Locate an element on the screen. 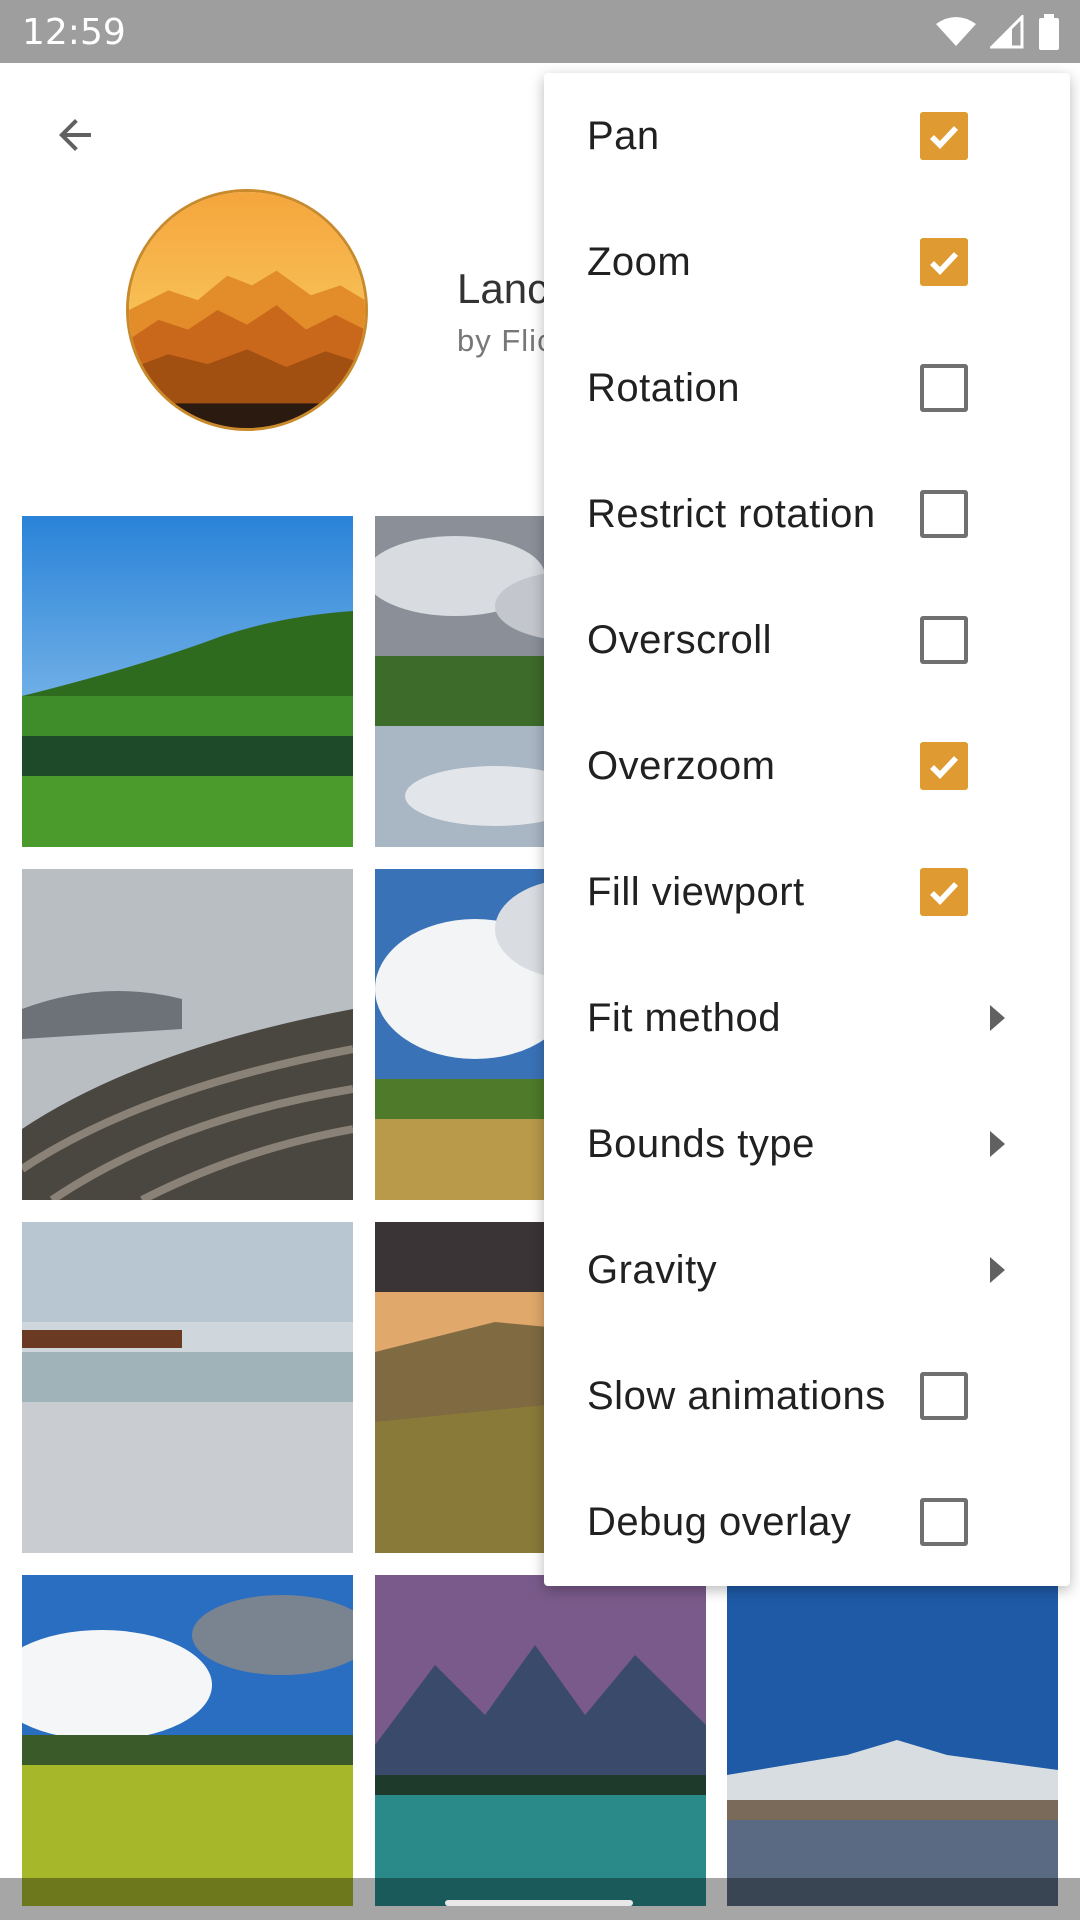 The image size is (1080, 1920). menu-item-label: Fit method is located at coordinates (684, 1017).